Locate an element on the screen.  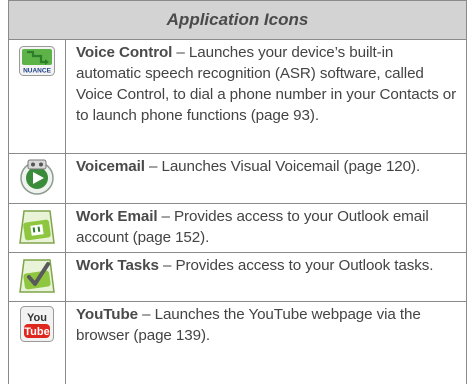
app-description: Provides access to your Outlook tasks. is located at coordinates (304, 265).